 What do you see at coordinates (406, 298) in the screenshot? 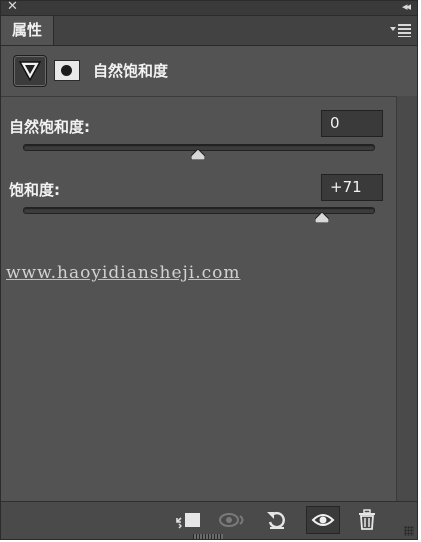
I see `vertical-scrollbar` at bounding box center [406, 298].